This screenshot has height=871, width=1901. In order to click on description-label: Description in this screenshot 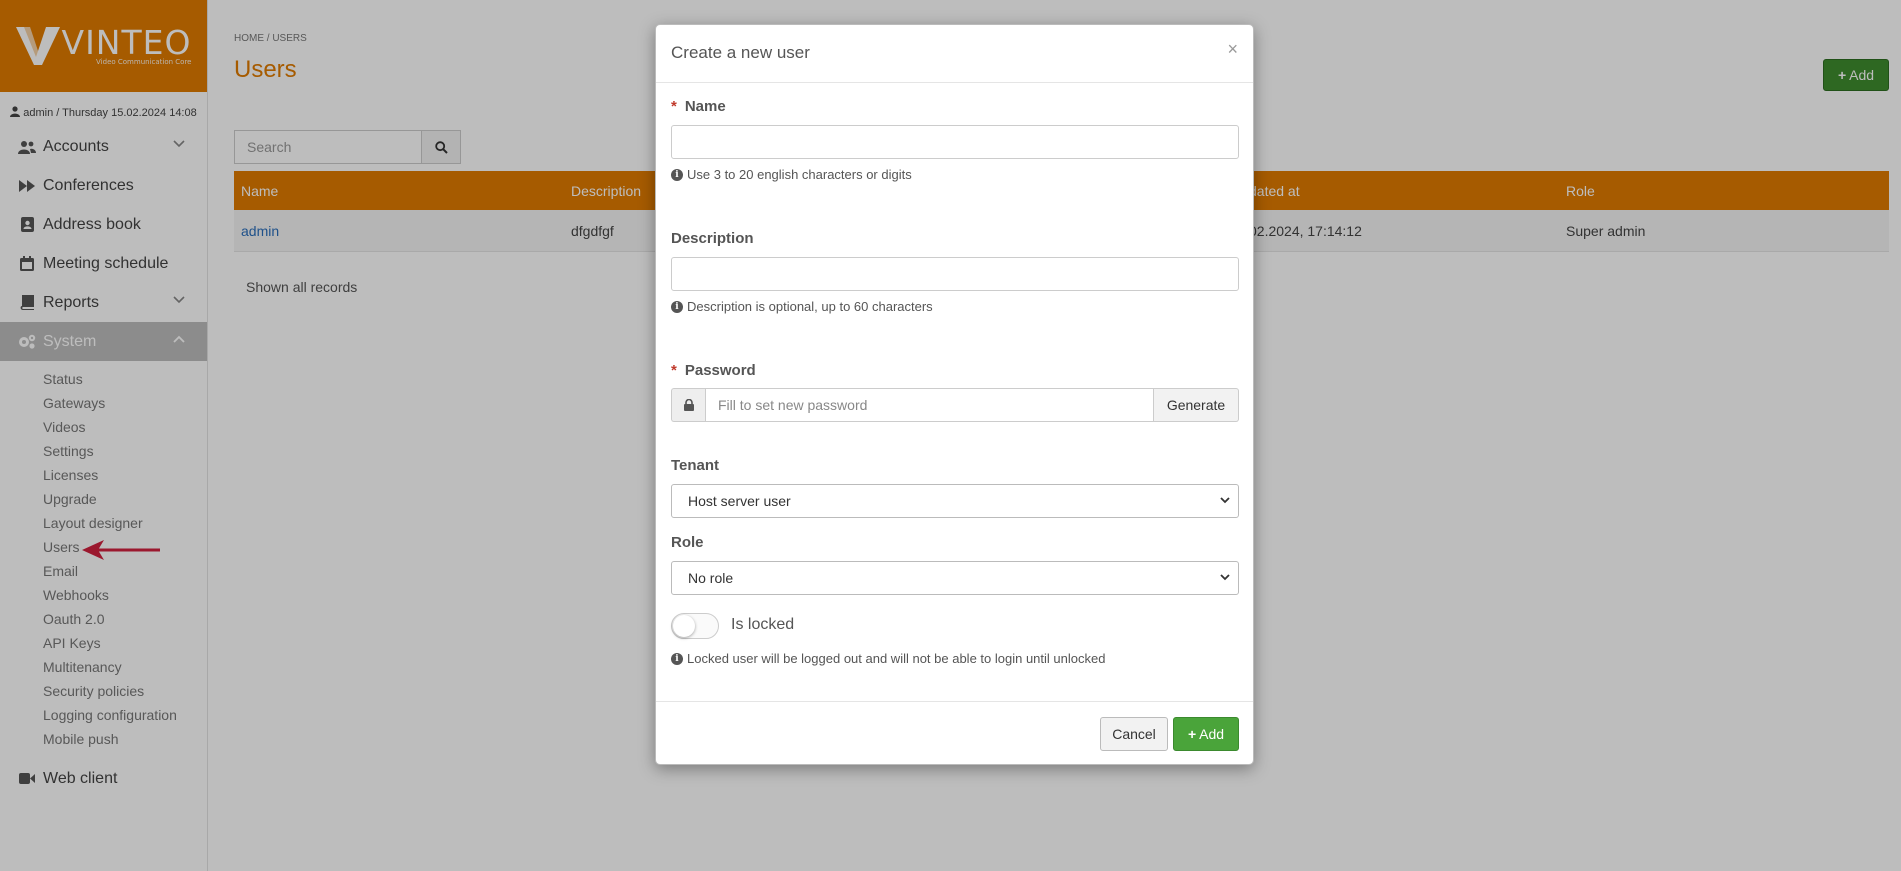, I will do `click(712, 238)`.